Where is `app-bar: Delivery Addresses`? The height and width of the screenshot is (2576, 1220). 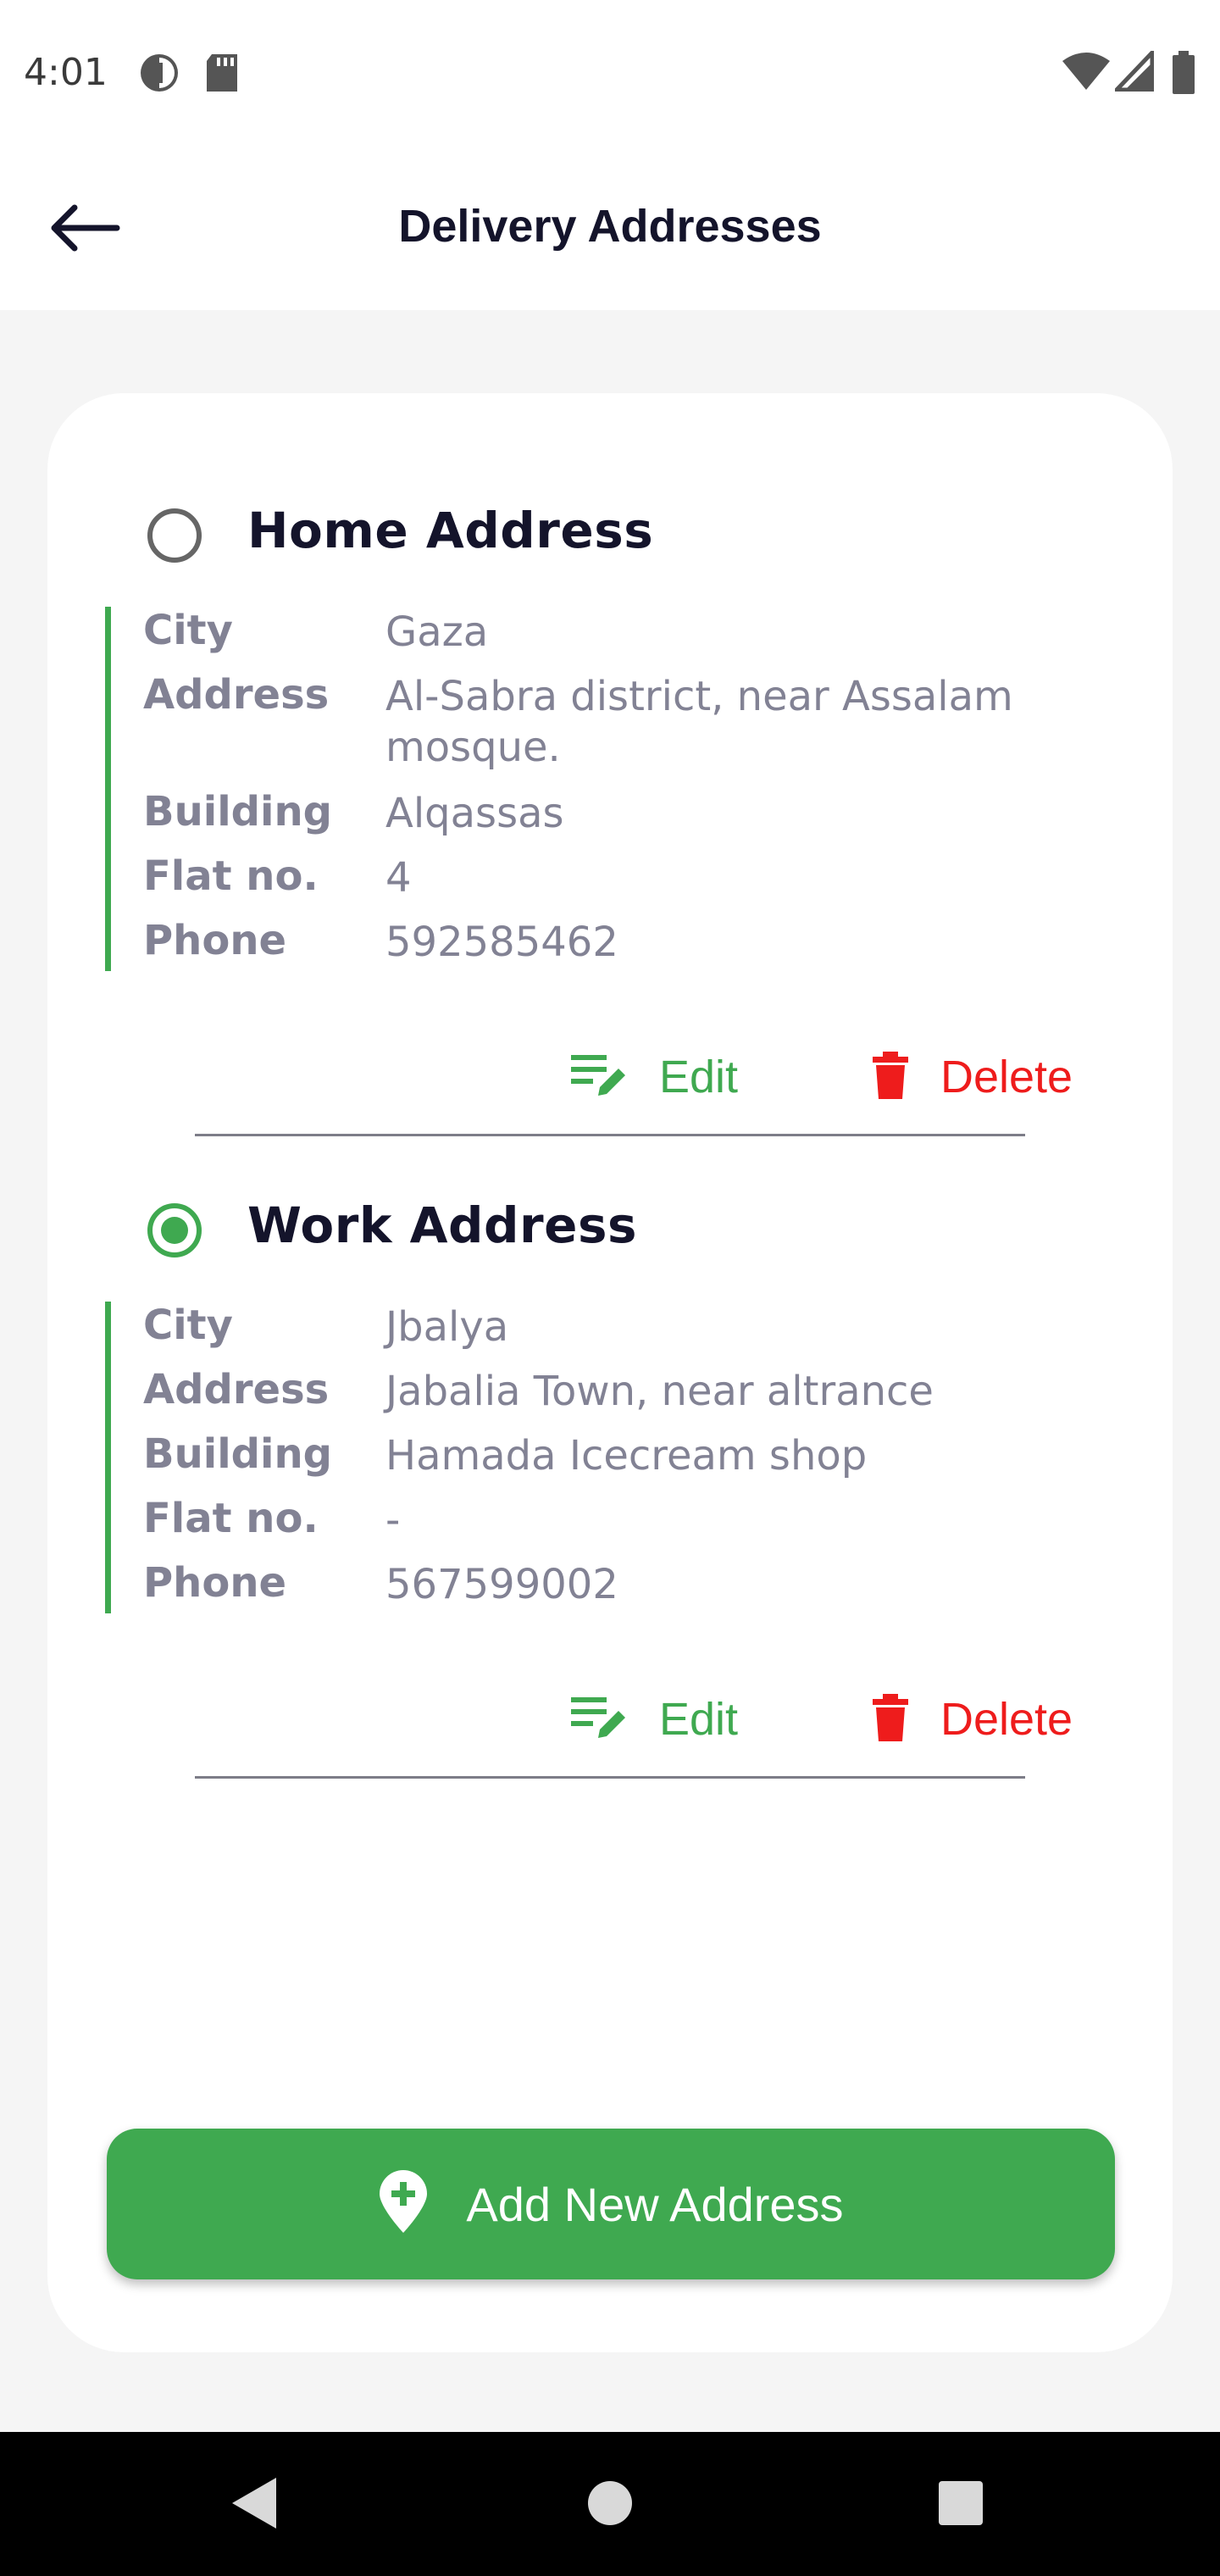
app-bar: Delivery Addresses is located at coordinates (610, 229).